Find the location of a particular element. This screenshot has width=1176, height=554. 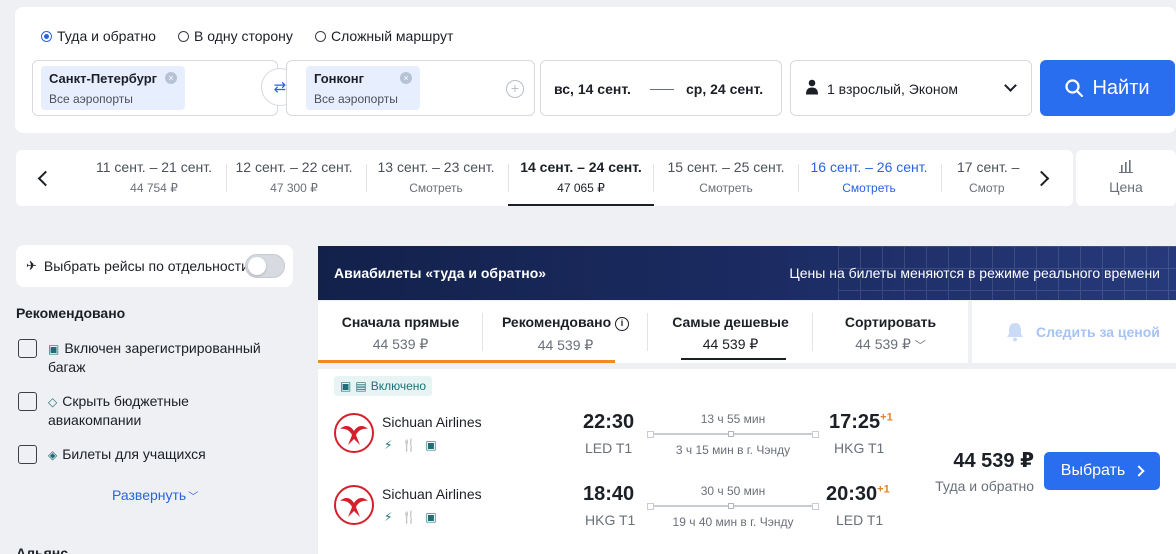

radio-roundtrip is located at coordinates (46, 36).